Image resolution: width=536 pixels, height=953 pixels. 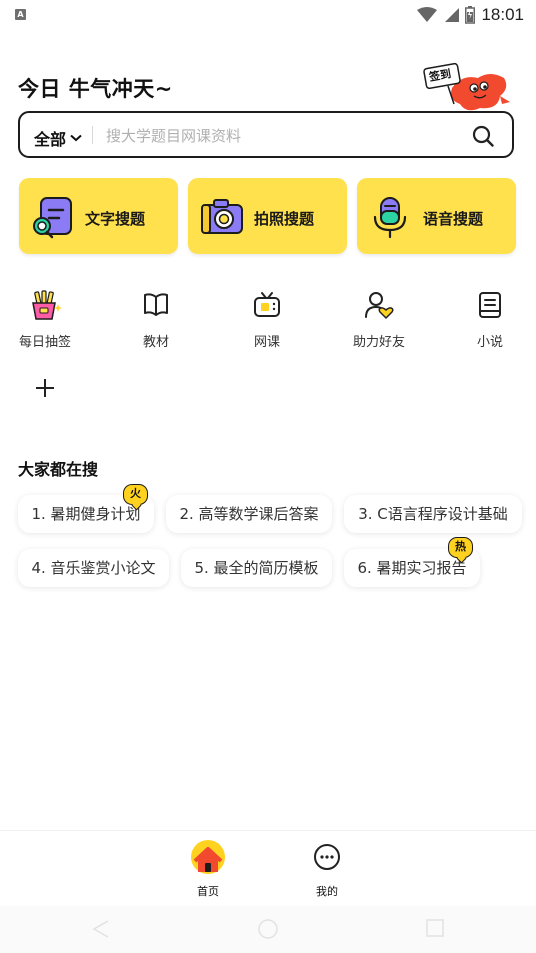 What do you see at coordinates (86, 514) in the screenshot?
I see `trending-item-text: 1. 暑期健身计划` at bounding box center [86, 514].